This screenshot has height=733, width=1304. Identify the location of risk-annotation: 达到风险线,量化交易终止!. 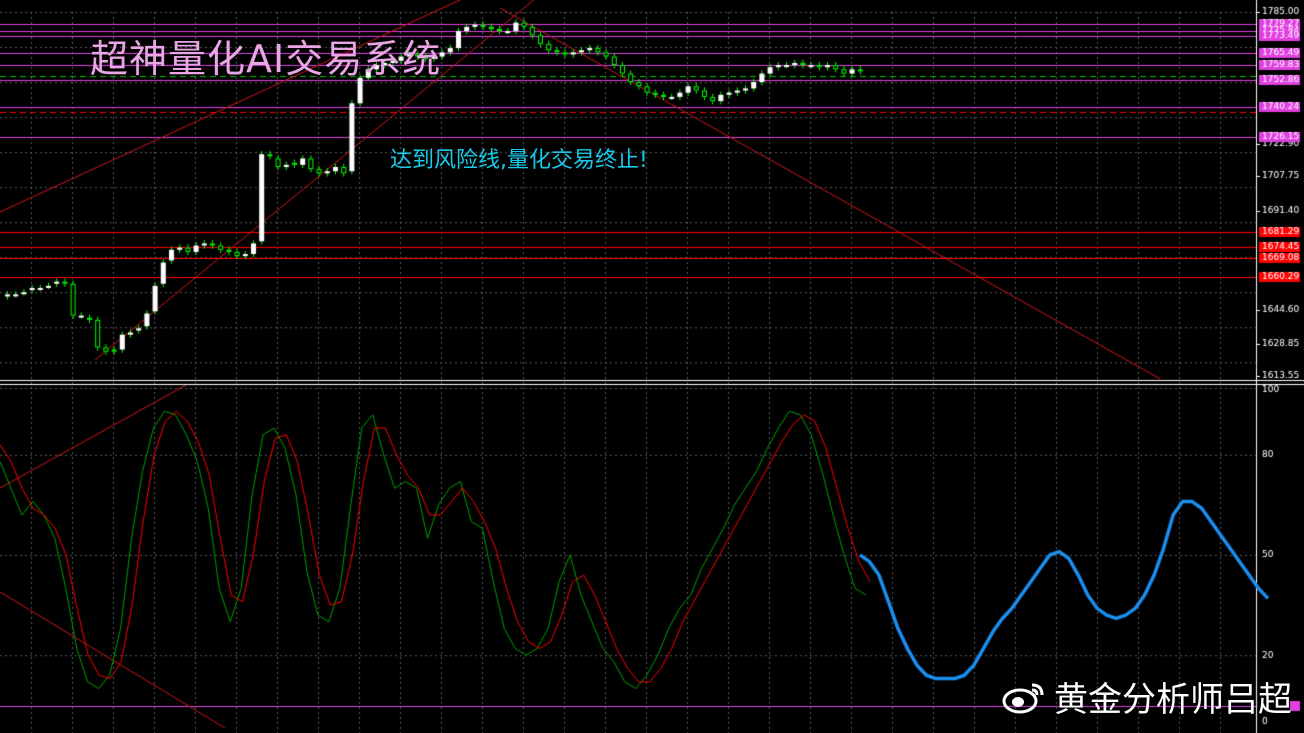
(519, 160).